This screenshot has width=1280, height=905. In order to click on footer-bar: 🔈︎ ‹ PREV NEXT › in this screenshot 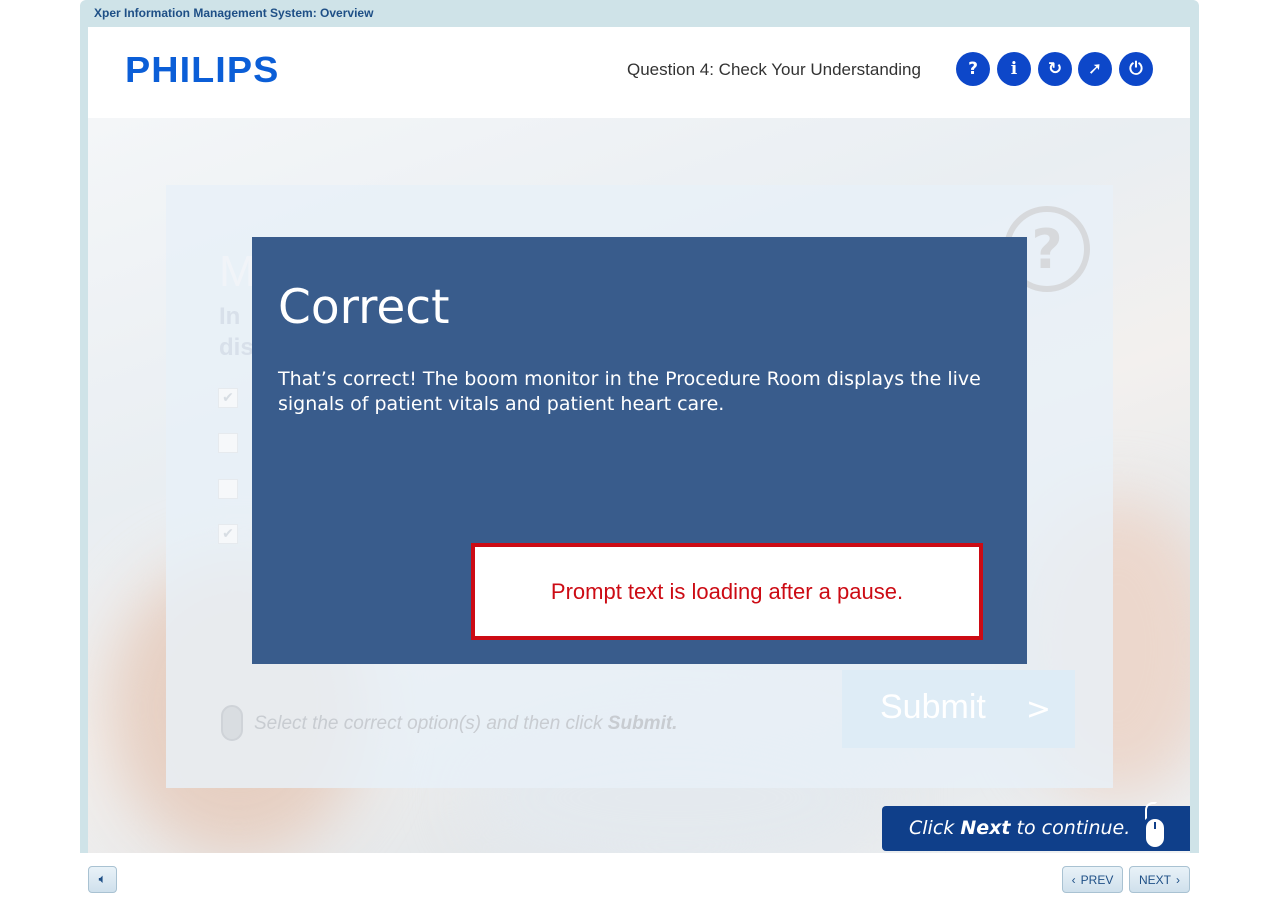, I will do `click(639, 879)`.